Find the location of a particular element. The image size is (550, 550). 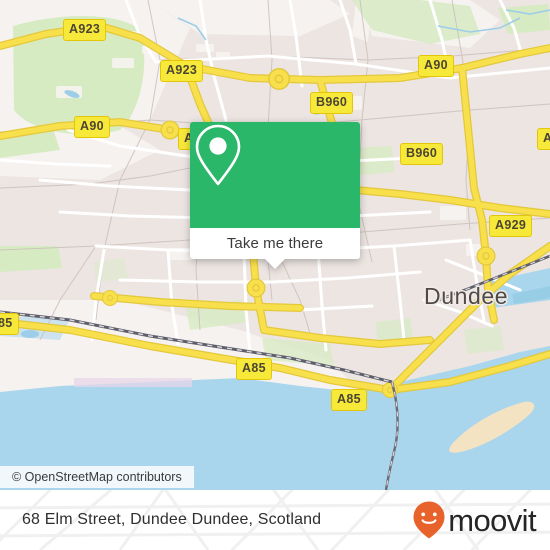

moovit-brand: moovit is located at coordinates (474, 520).